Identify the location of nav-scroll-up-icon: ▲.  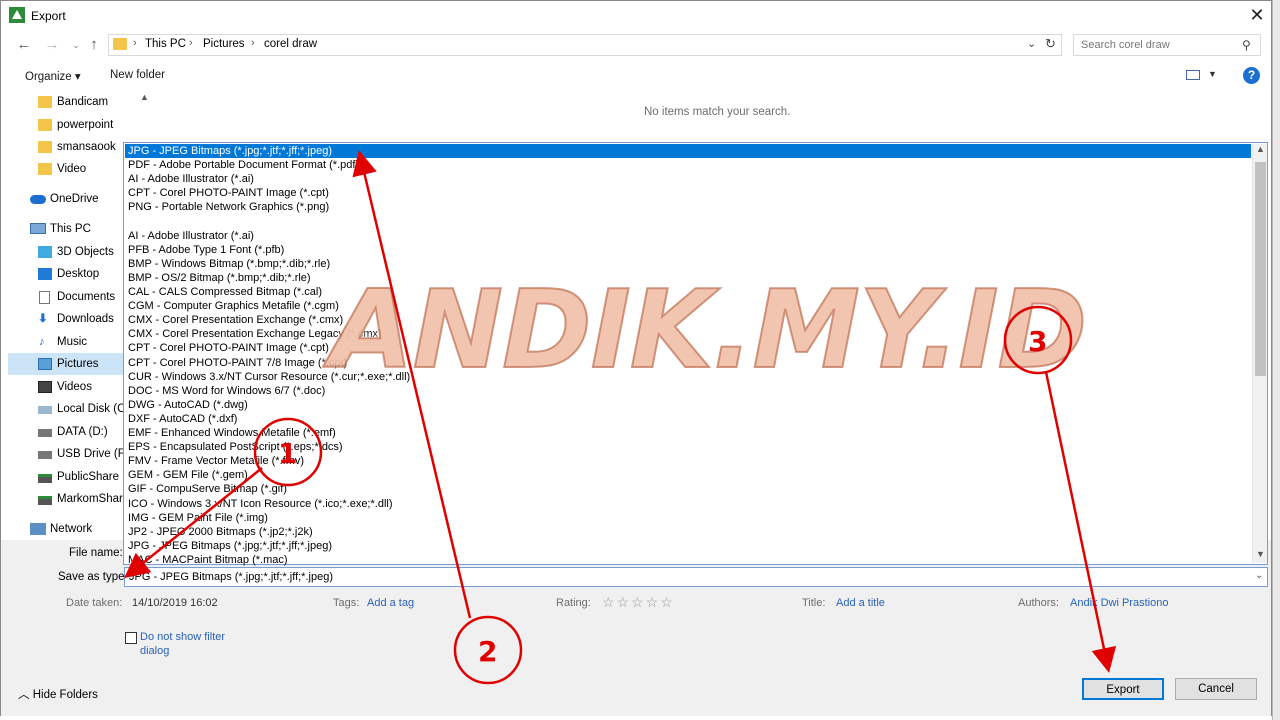
(144, 97).